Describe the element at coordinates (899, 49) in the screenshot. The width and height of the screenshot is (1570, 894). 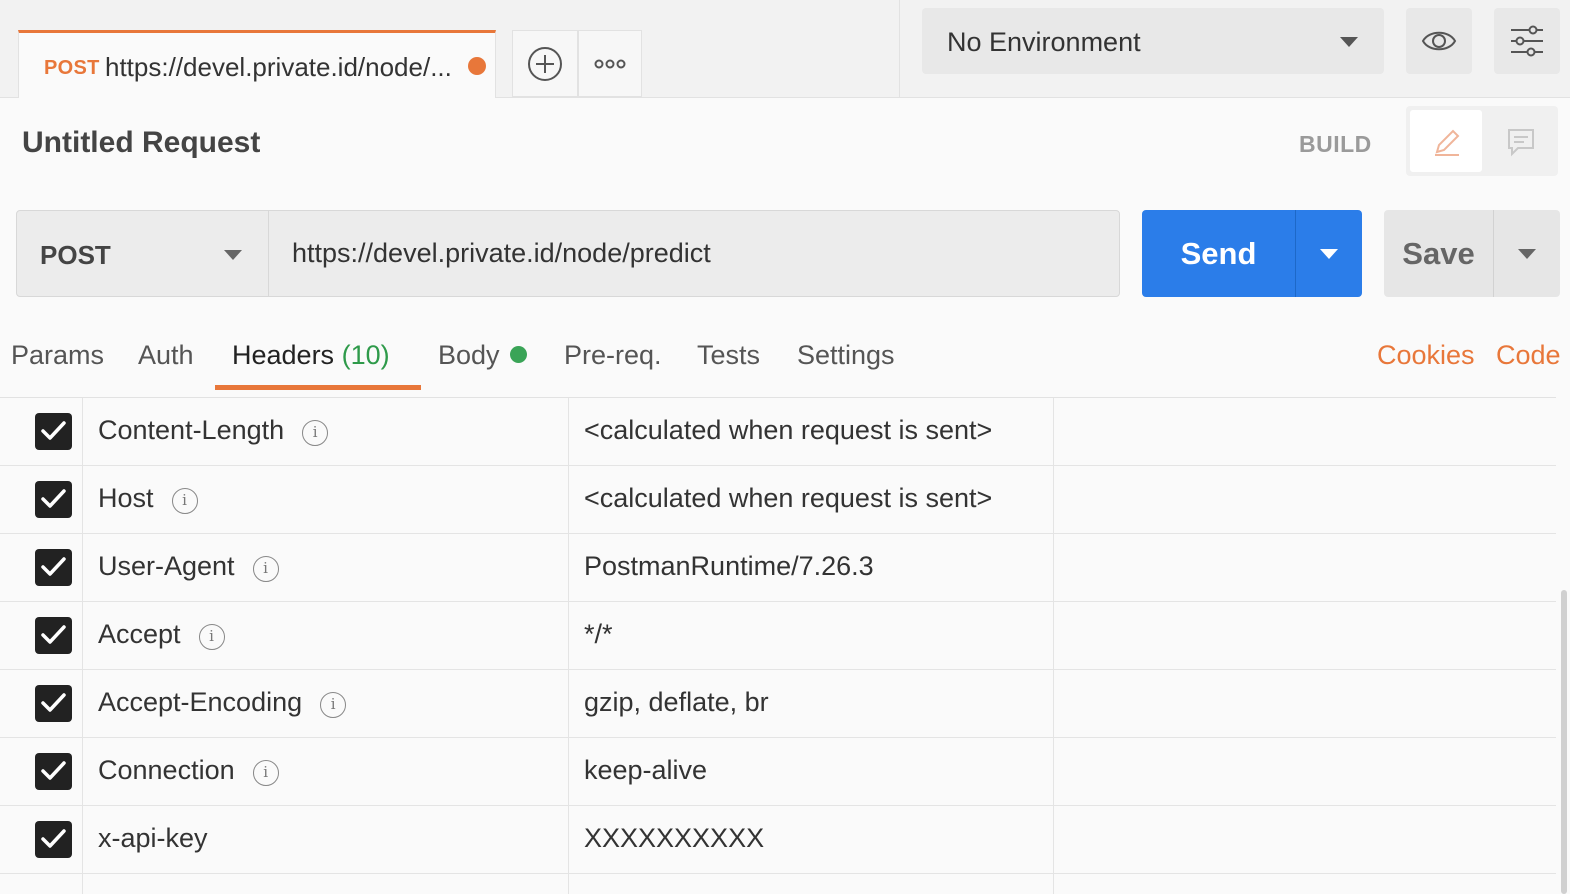
I see `topbar-divider` at that location.